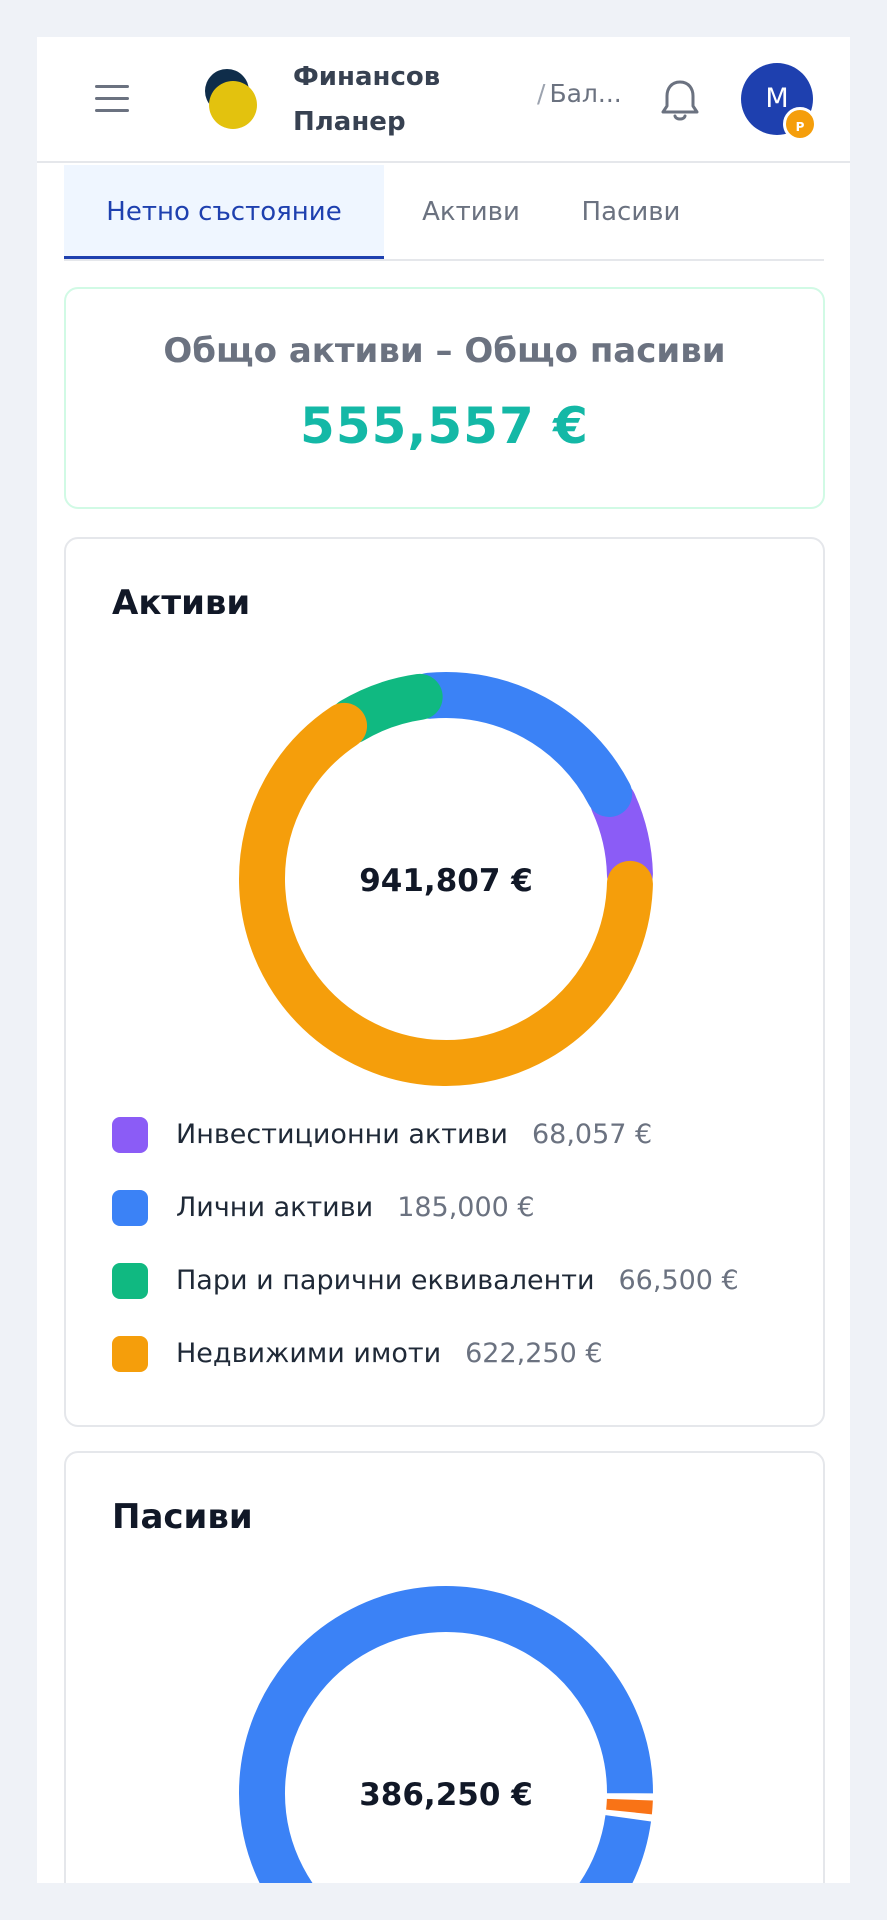 The width and height of the screenshot is (887, 1920). I want to click on net-worth-card: Общо активи – Общо пасиви 555,557 €, so click(444, 398).